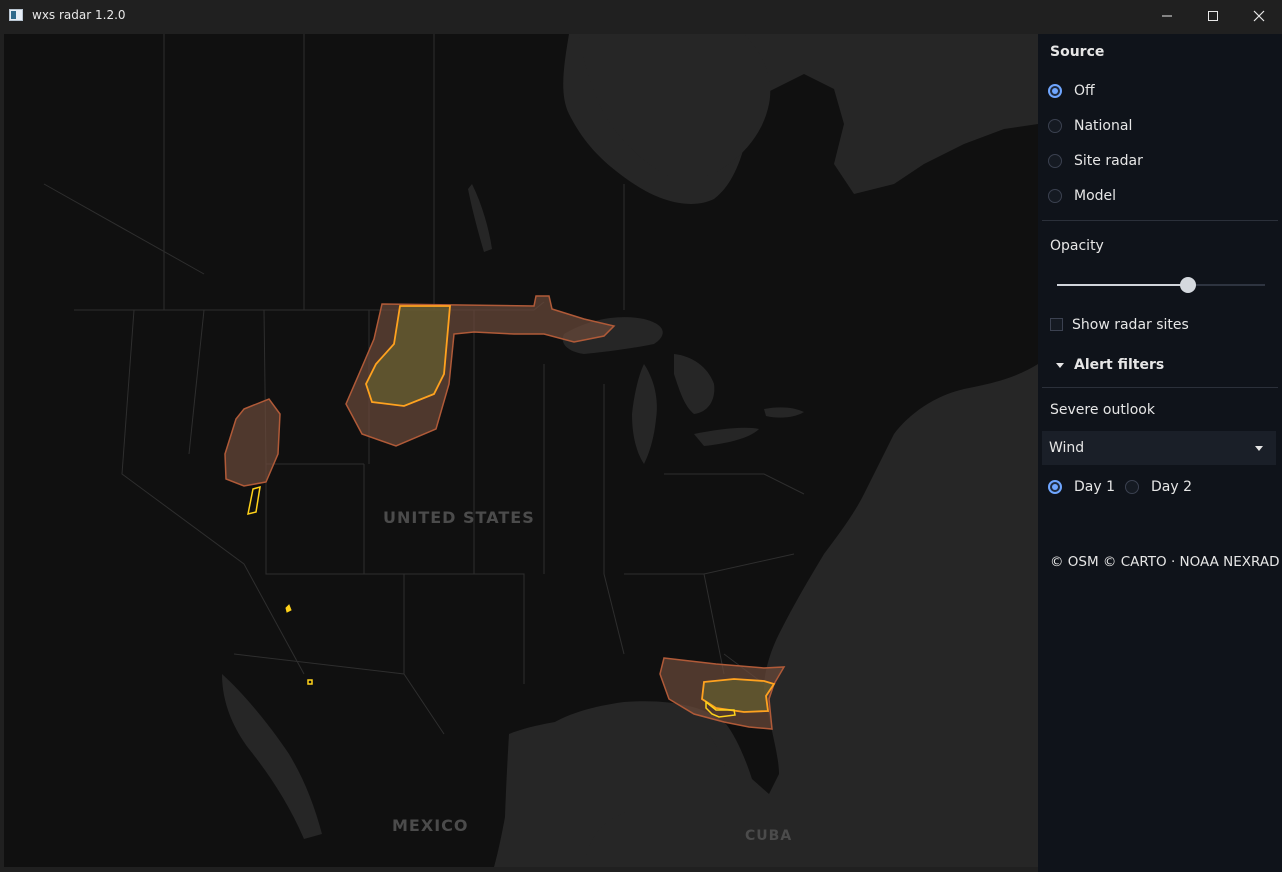 The width and height of the screenshot is (1282, 872). Describe the element at coordinates (459, 517) in the screenshot. I see `map-label-united-states: UNITED STATES` at that location.